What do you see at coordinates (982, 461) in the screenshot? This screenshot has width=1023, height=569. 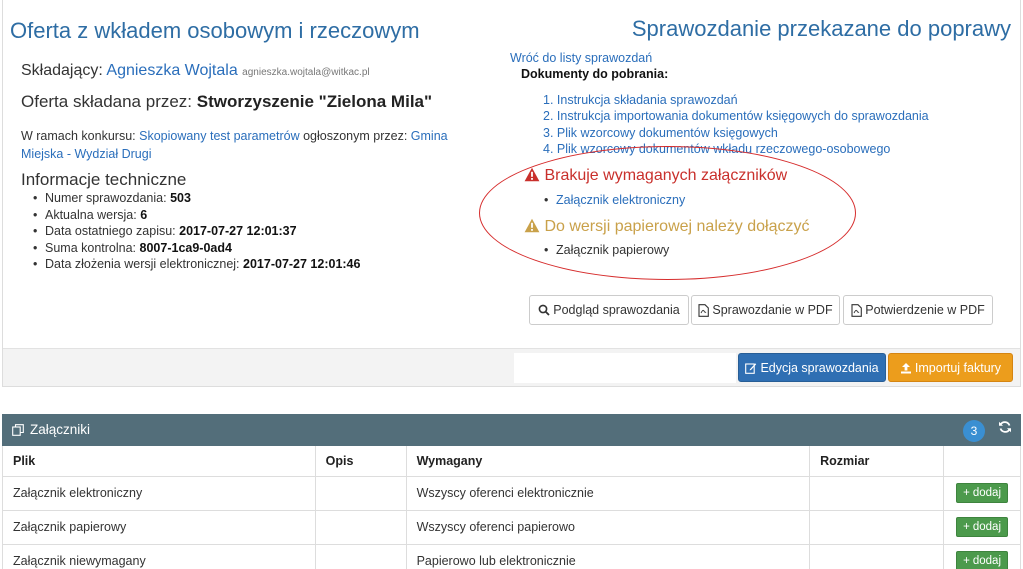 I see `column-header-actions` at bounding box center [982, 461].